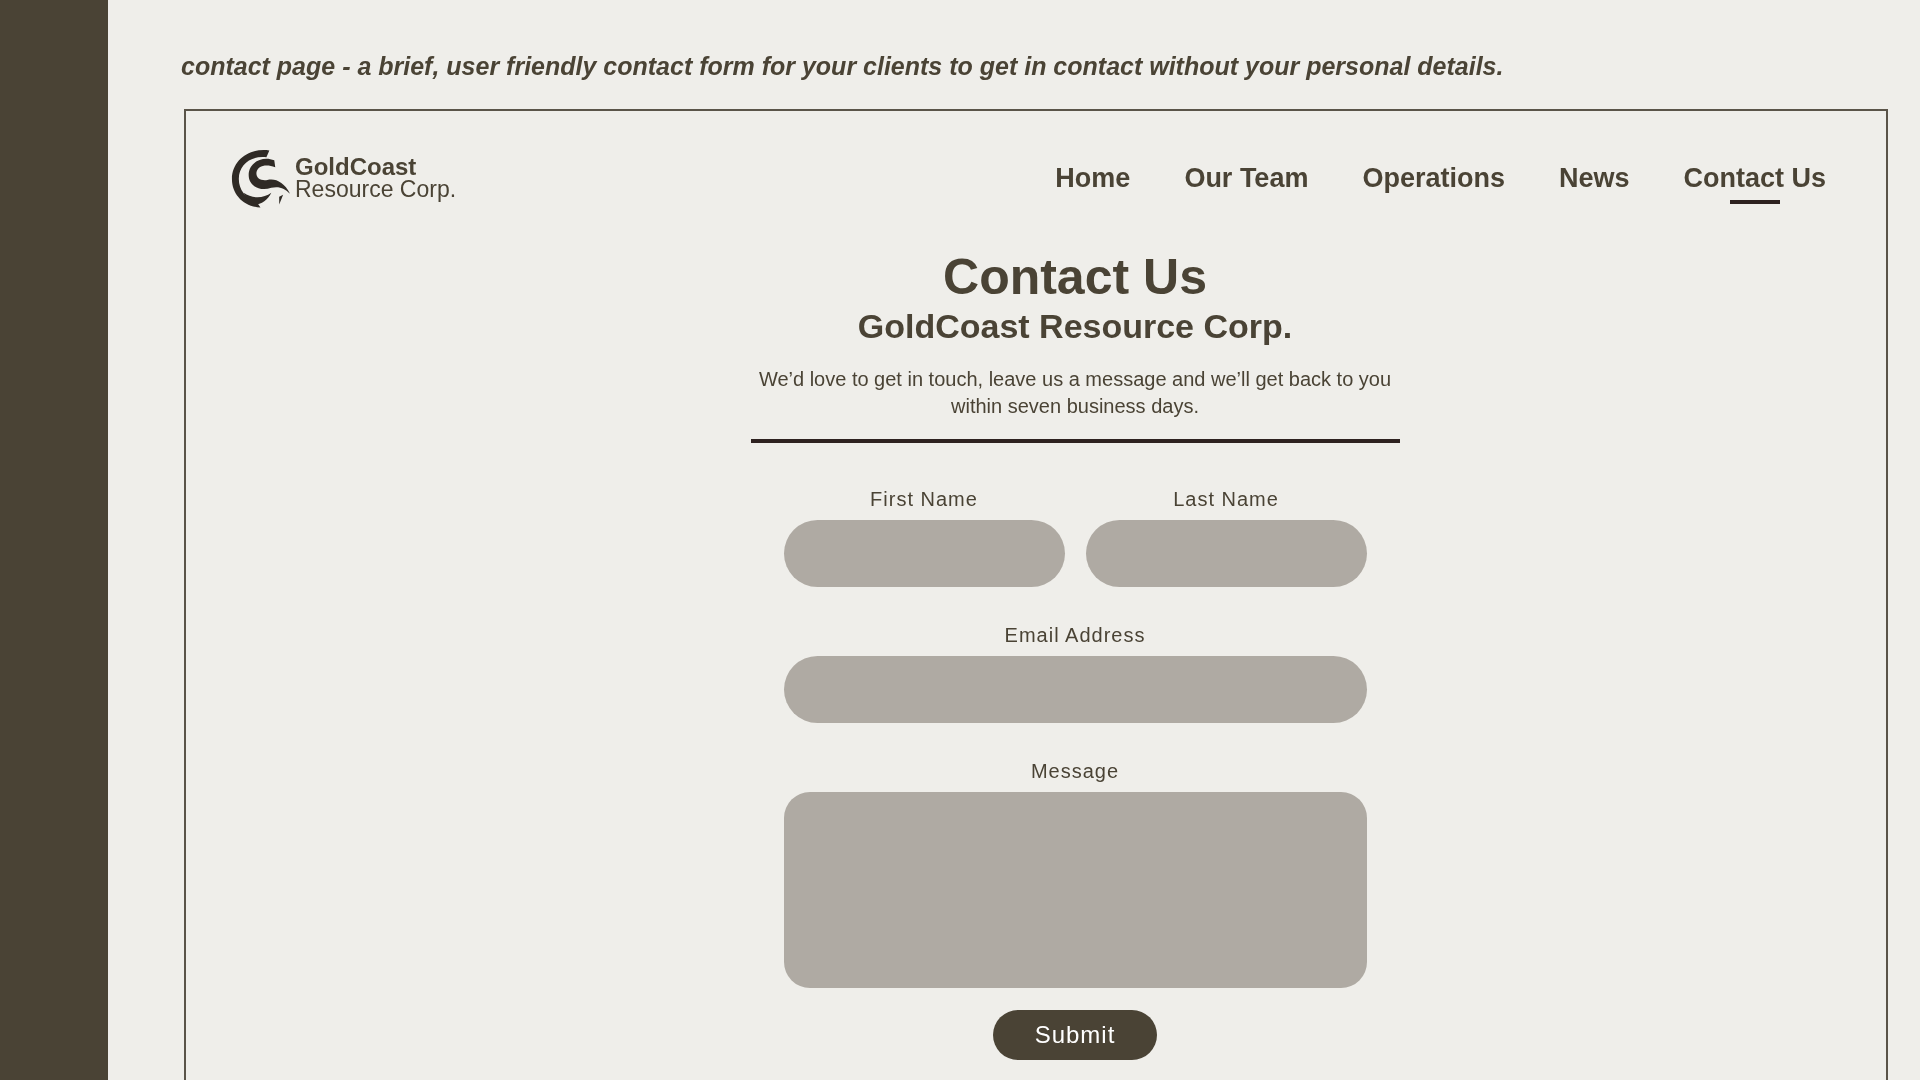  What do you see at coordinates (1075, 393) in the screenshot?
I see `intro-text: We’d love to get in touch, leave us a message and we’ll get back to you within seven business days.` at bounding box center [1075, 393].